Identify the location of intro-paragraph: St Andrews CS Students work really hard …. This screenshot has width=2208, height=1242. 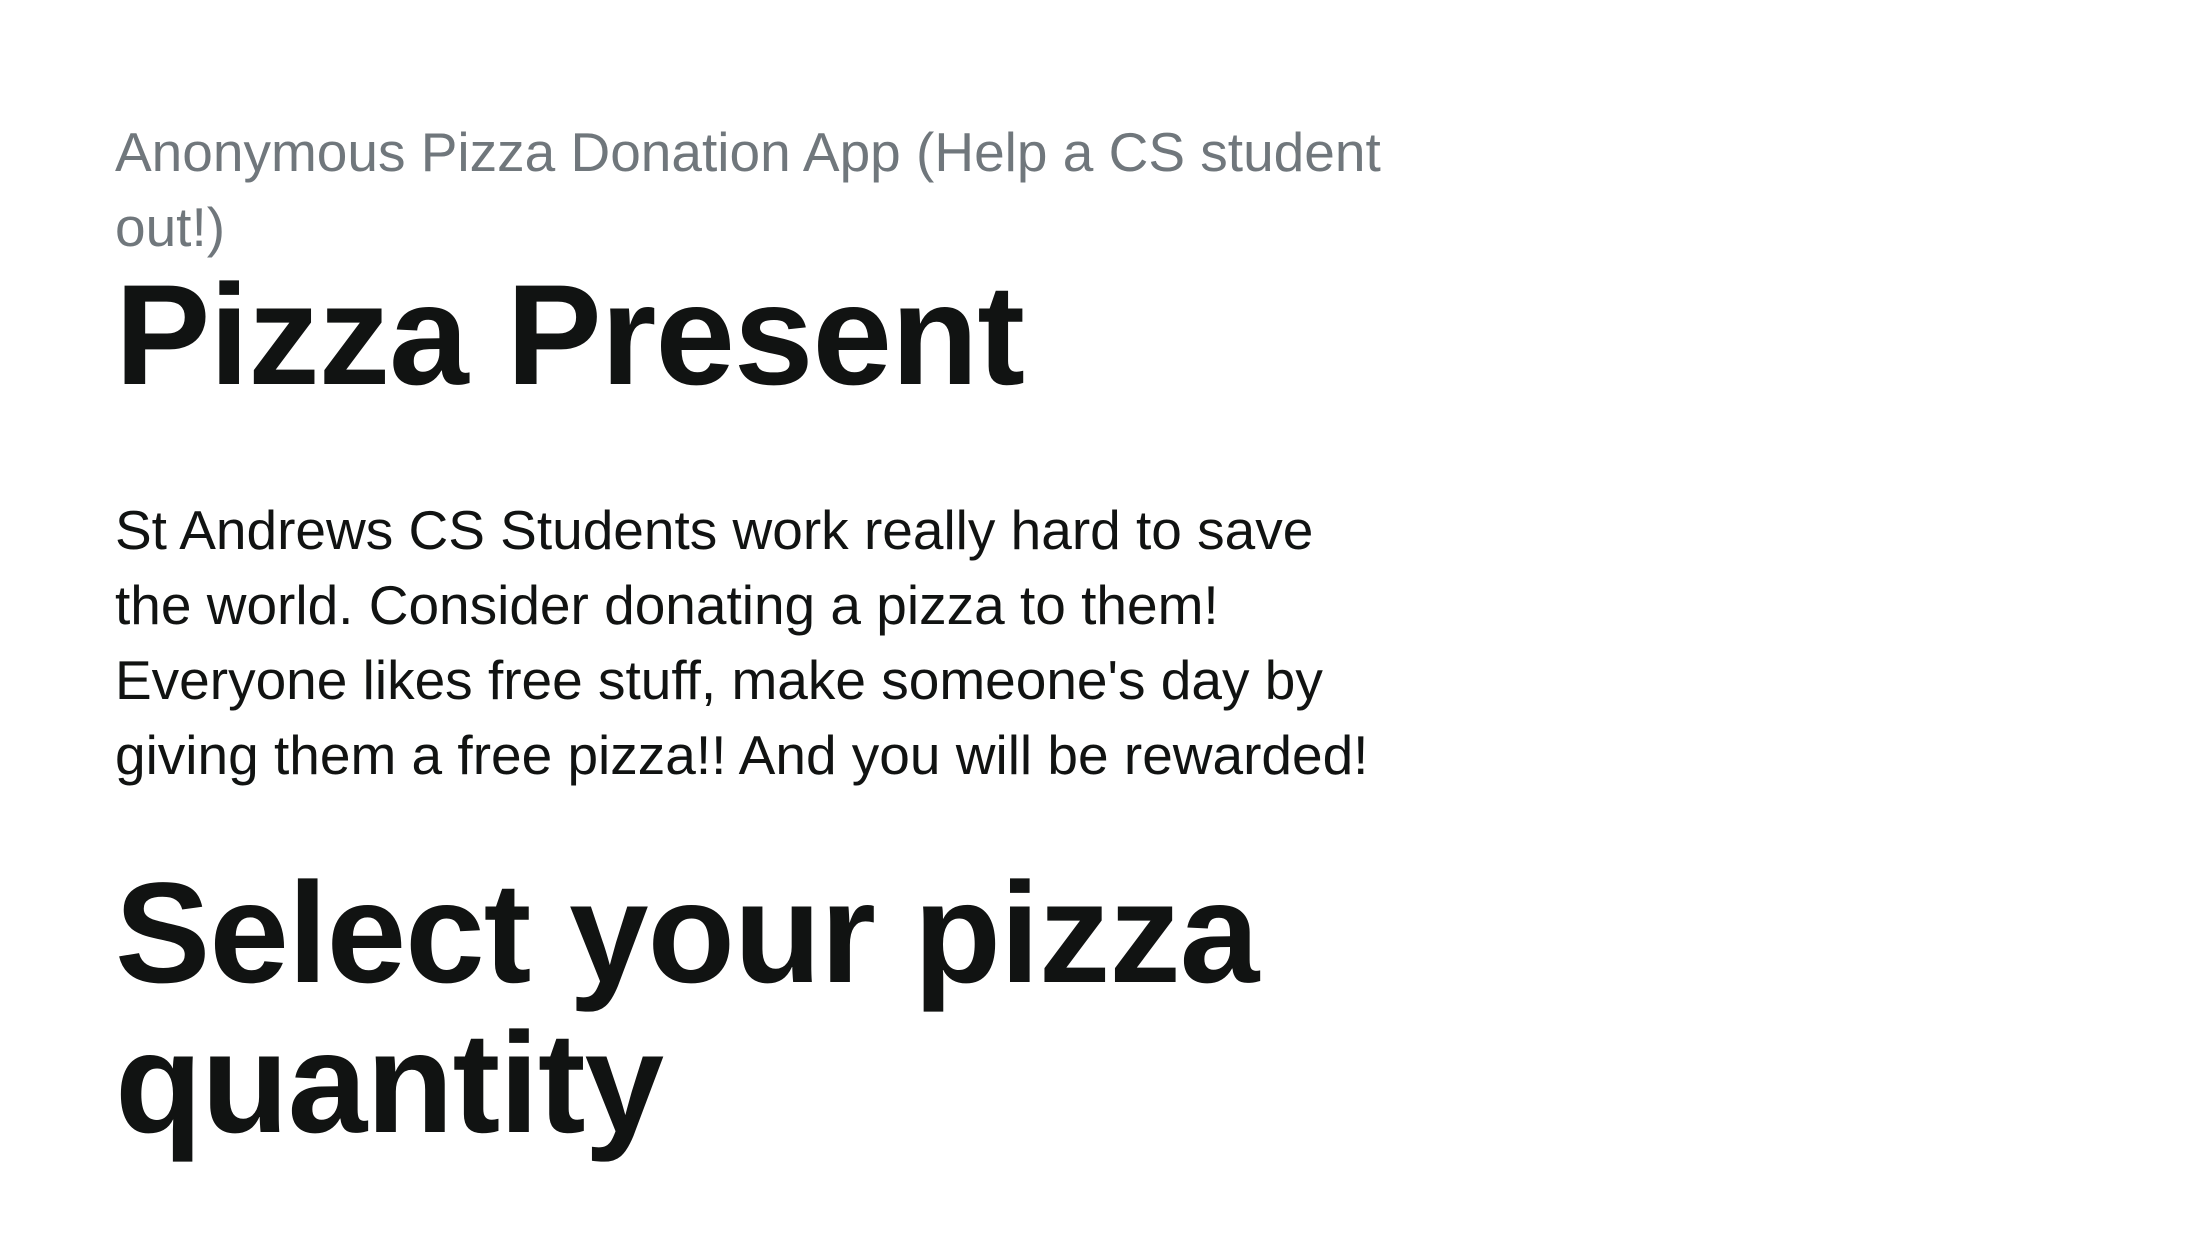
(742, 642).